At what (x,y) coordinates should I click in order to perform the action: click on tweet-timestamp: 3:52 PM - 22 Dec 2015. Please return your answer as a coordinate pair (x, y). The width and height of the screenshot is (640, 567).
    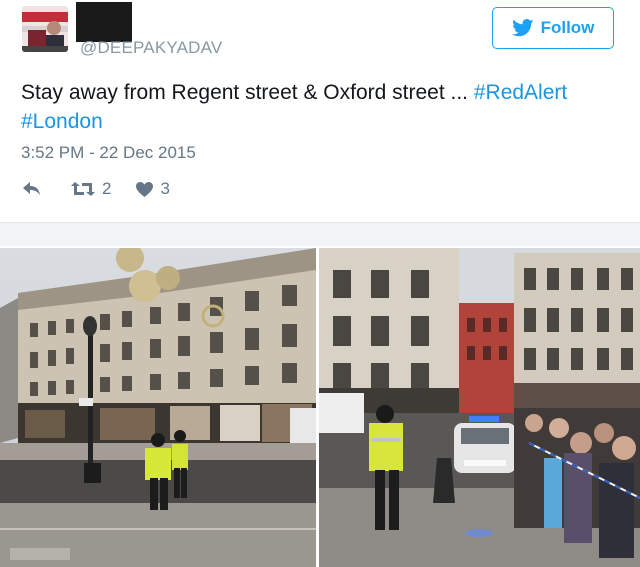
    Looking at the image, I should click on (108, 153).